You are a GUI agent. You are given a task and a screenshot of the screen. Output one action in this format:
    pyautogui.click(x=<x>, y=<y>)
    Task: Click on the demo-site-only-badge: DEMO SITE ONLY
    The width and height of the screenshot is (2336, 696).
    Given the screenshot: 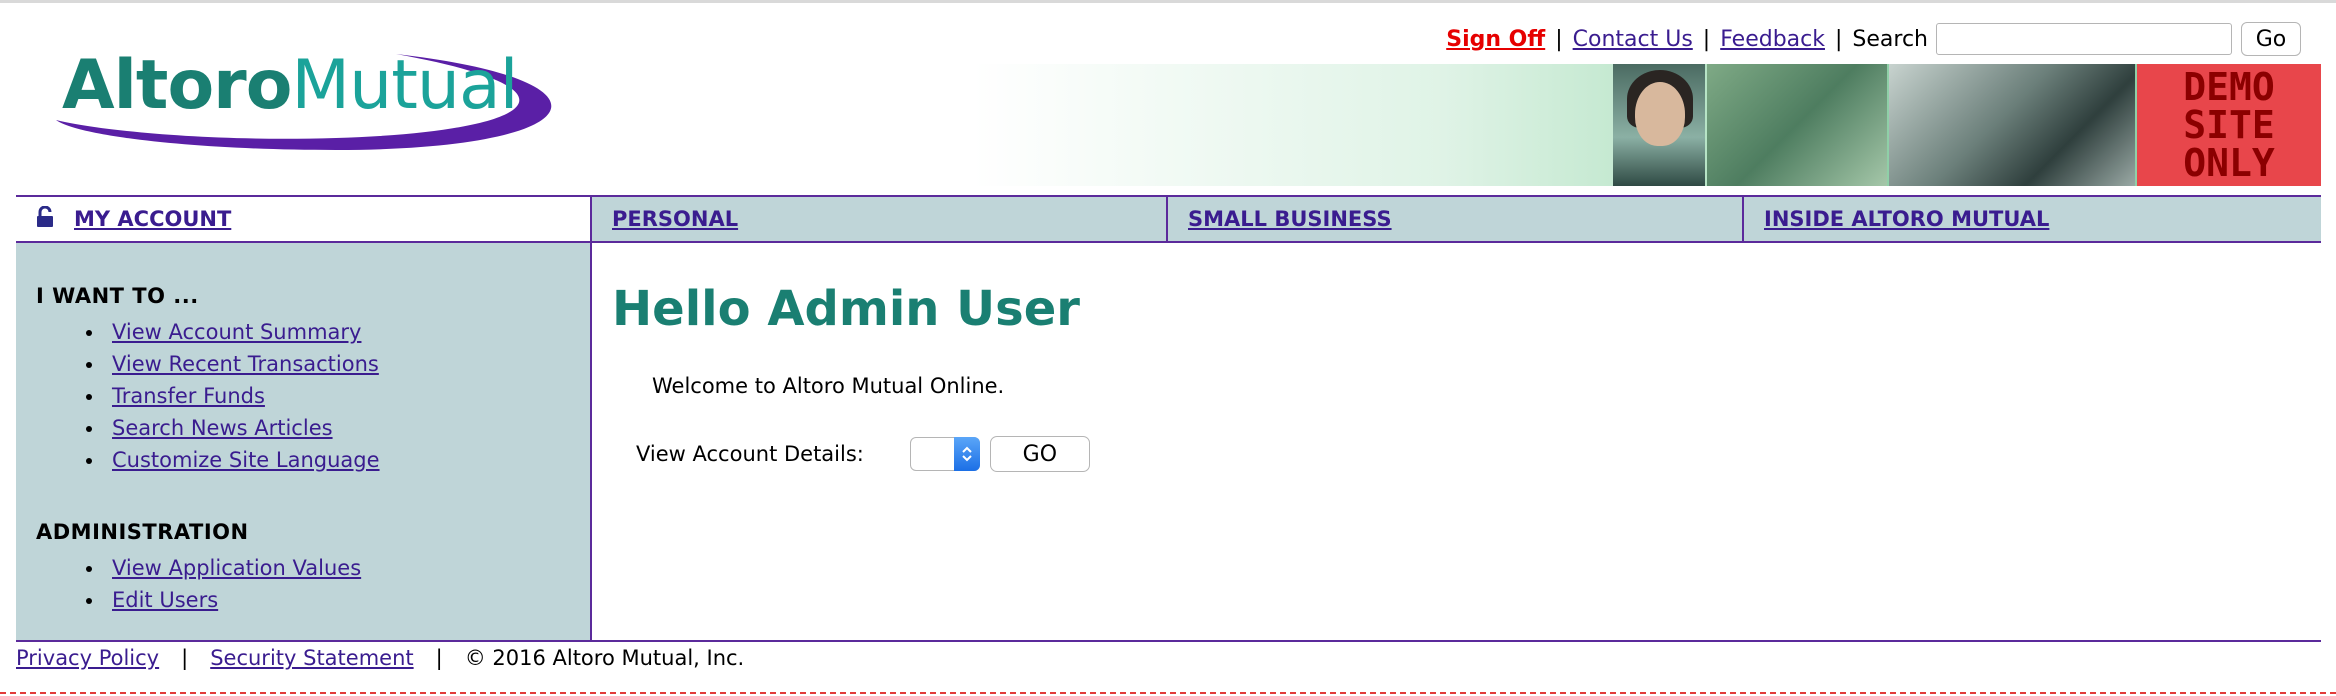 What is the action you would take?
    pyautogui.click(x=2229, y=125)
    